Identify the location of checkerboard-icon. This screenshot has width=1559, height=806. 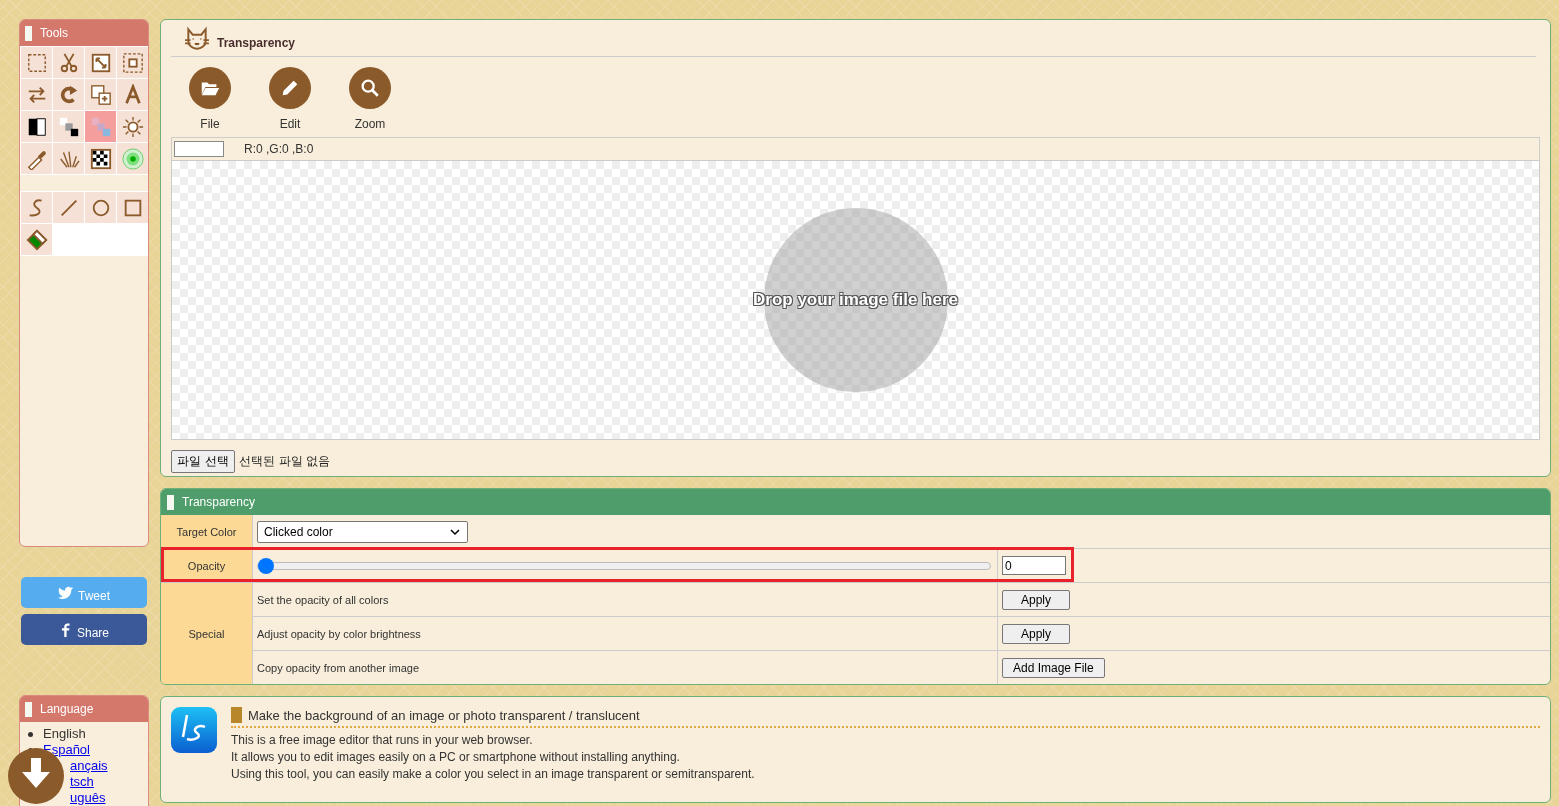
(100, 158).